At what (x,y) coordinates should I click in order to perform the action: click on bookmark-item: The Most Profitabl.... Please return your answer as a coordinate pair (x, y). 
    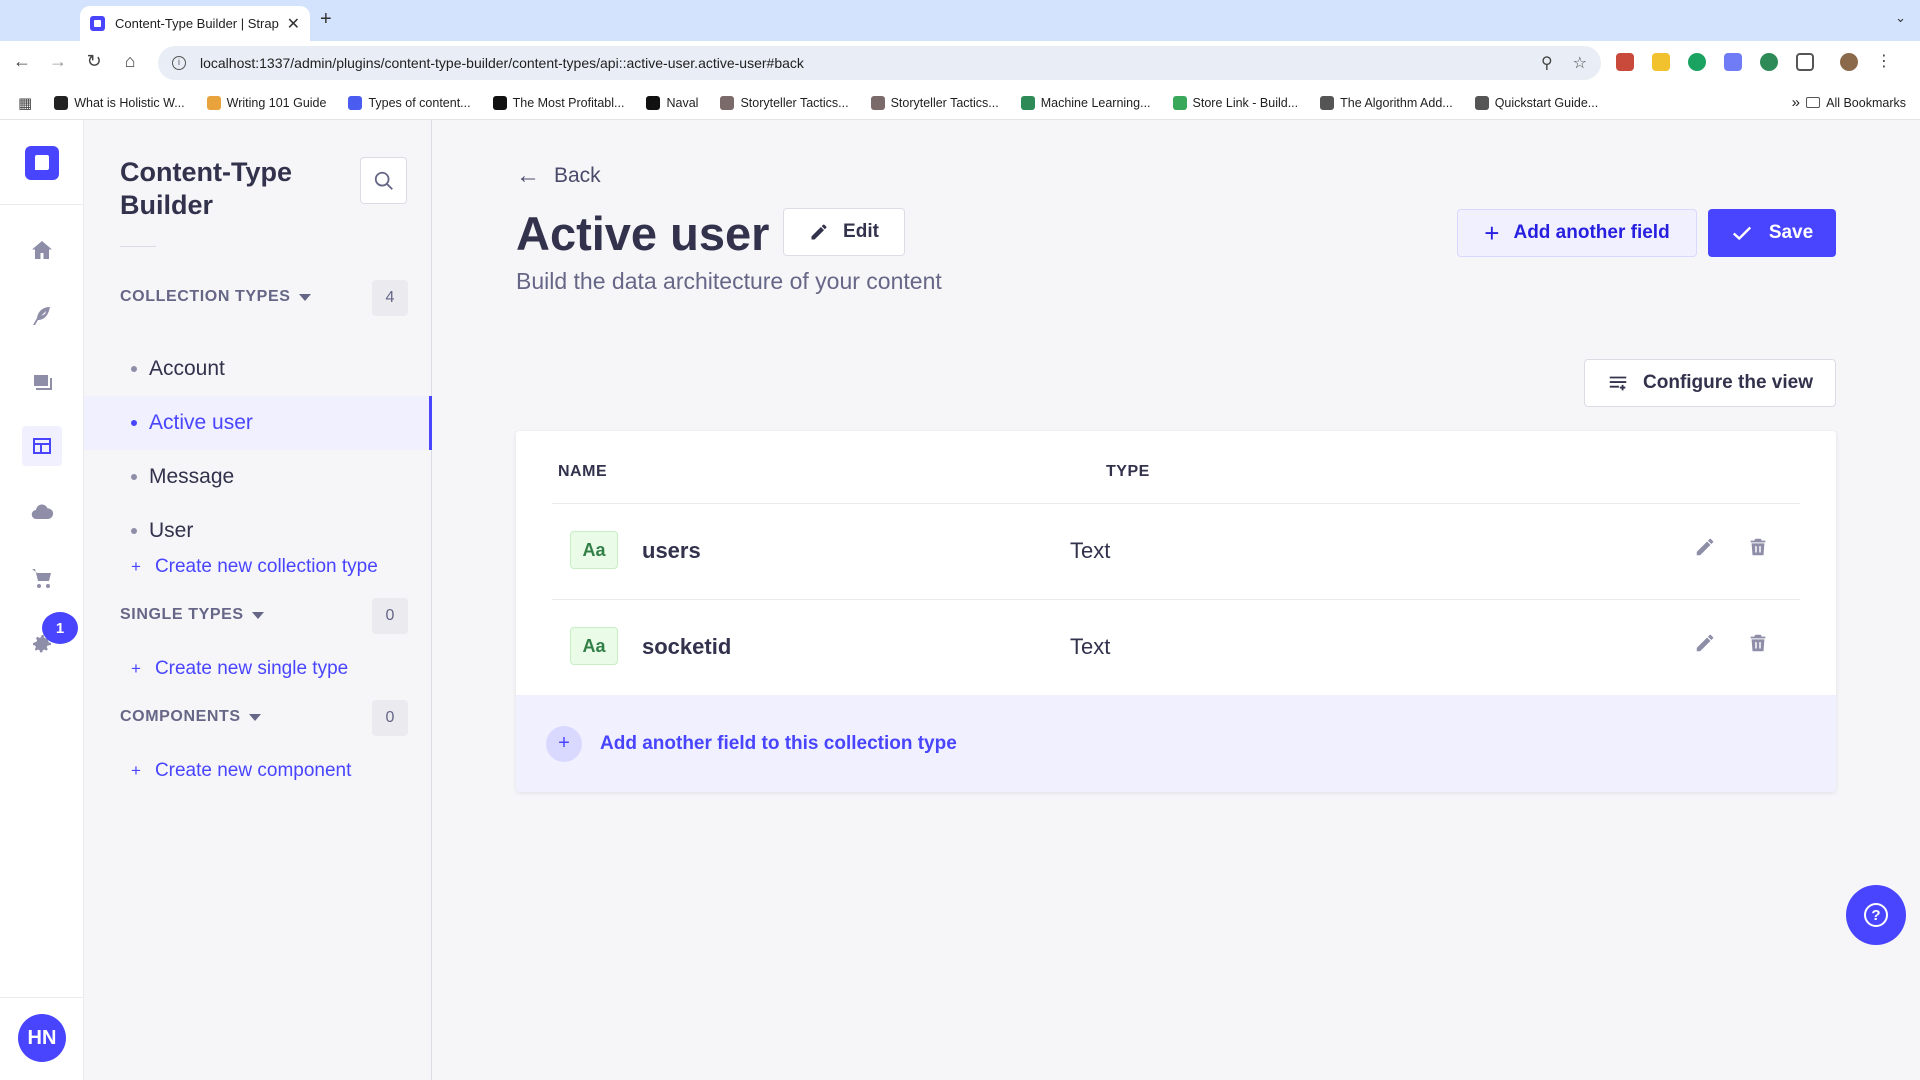
    Looking at the image, I should click on (558, 102).